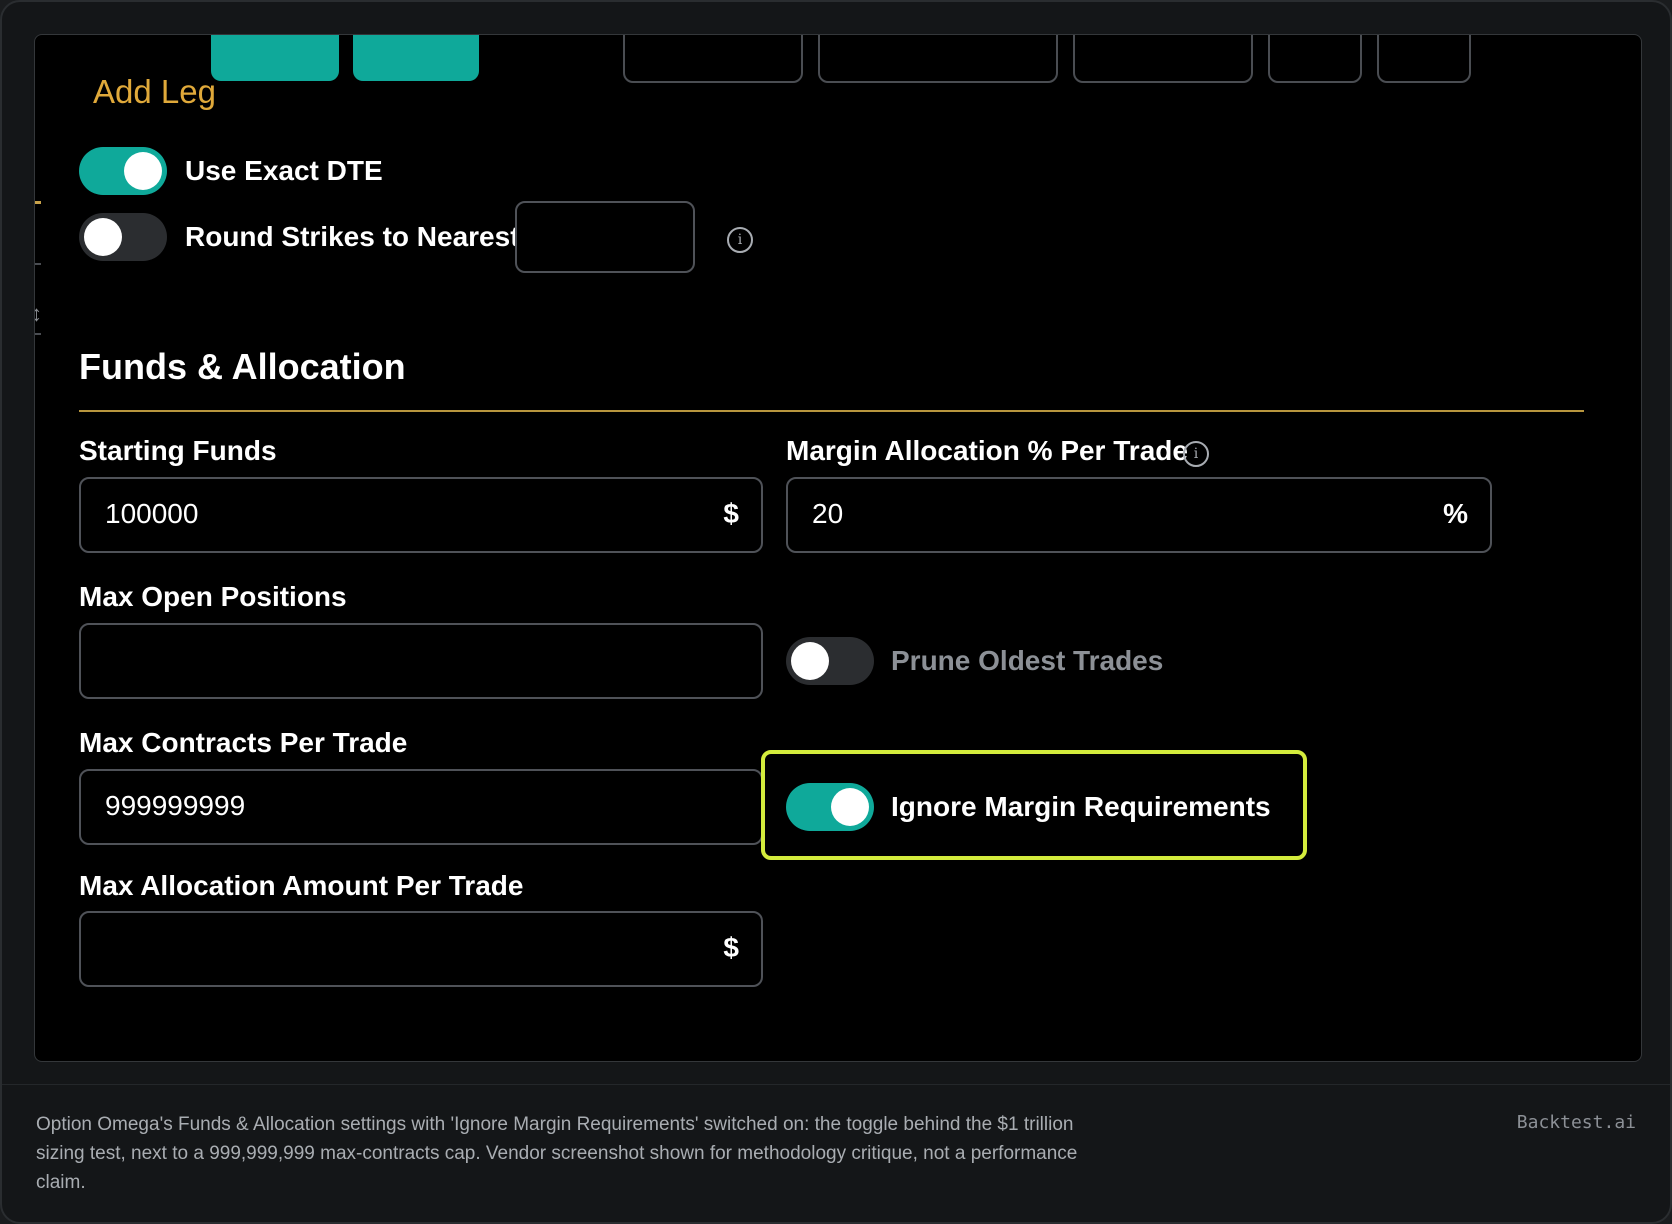 The height and width of the screenshot is (1224, 1672). What do you see at coordinates (828, 513) in the screenshot?
I see `margin-allocation-value: 20` at bounding box center [828, 513].